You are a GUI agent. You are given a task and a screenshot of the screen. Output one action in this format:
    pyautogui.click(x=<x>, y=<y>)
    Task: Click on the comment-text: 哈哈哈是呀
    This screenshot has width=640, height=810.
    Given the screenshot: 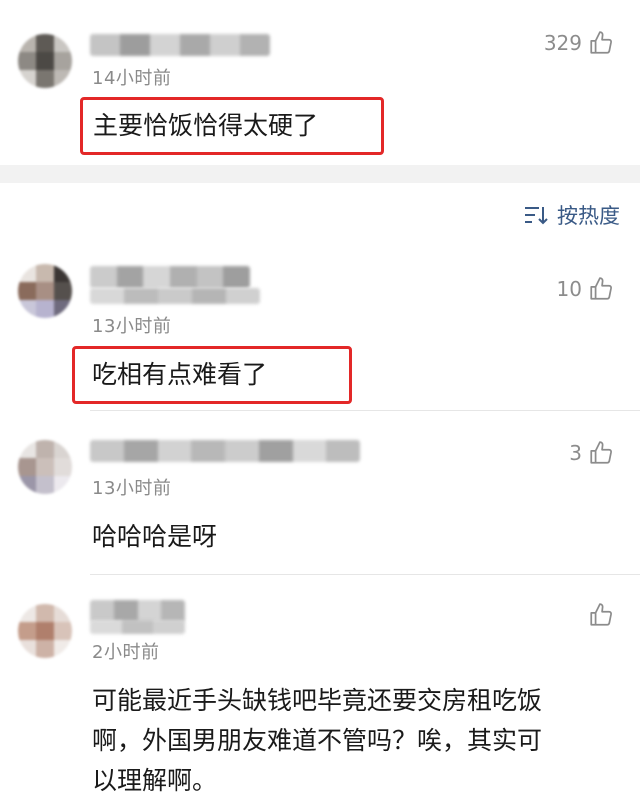 What is the action you would take?
    pyautogui.click(x=155, y=536)
    